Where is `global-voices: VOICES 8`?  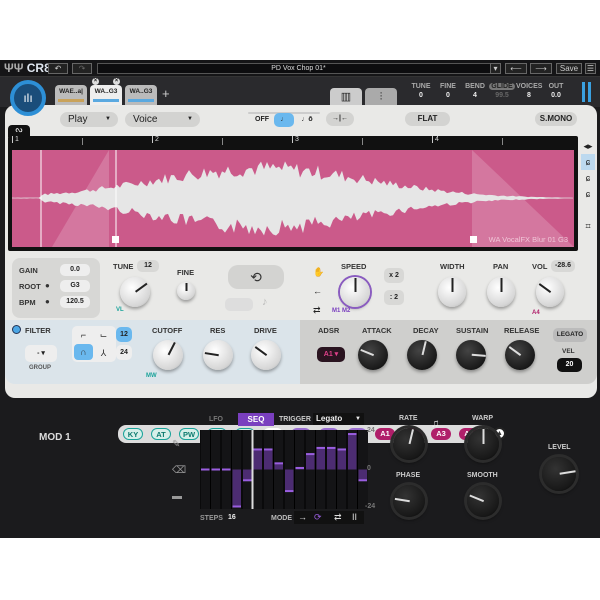
global-voices: VOICES 8 is located at coordinates (529, 91).